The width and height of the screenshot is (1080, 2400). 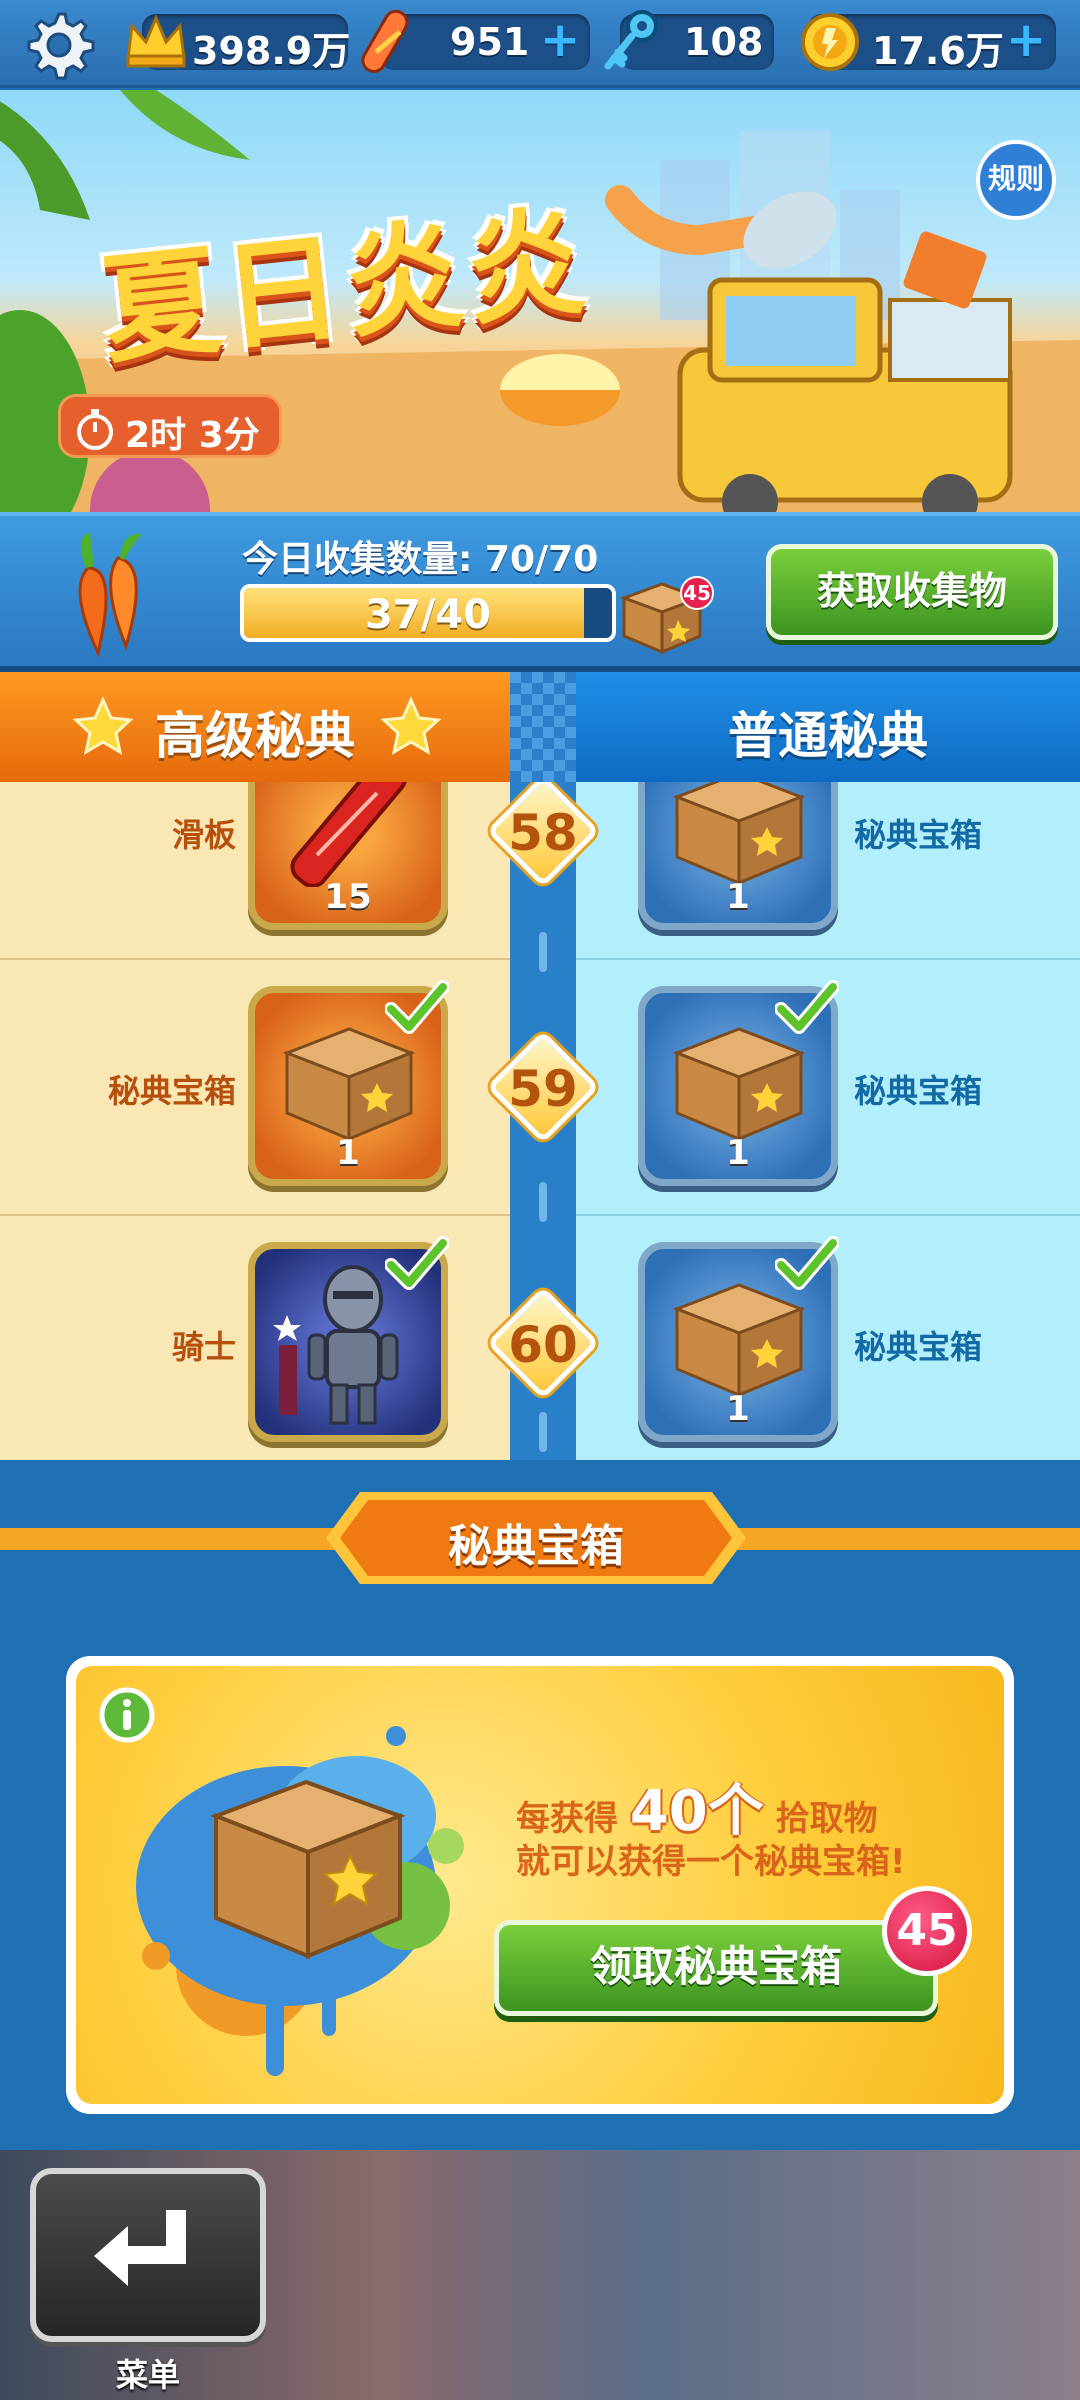 I want to click on claim-treasure-box-button: 领取秘典宝箱, so click(x=716, y=1968).